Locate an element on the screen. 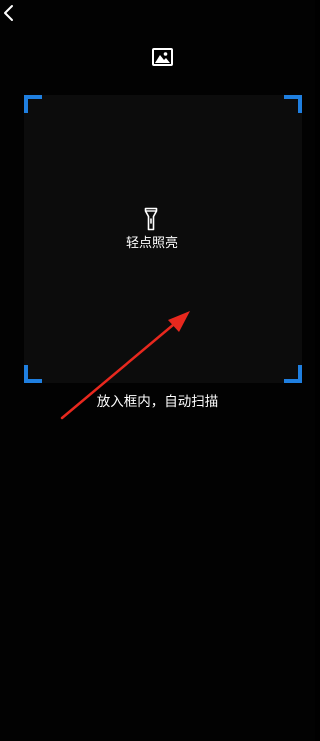 This screenshot has width=320, height=741. image-gallery-icon is located at coordinates (162, 57).